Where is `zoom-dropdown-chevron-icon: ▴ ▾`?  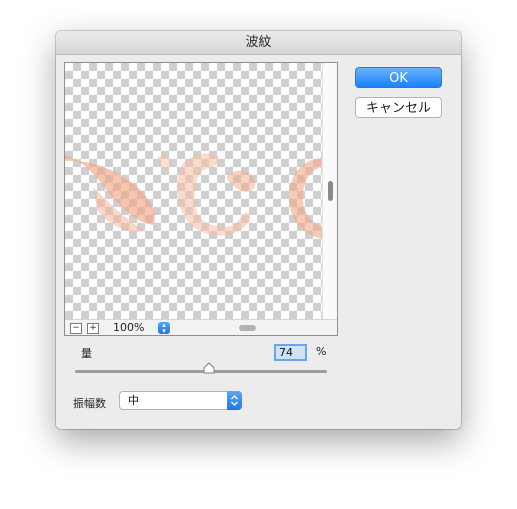 zoom-dropdown-chevron-icon: ▴ ▾ is located at coordinates (164, 328).